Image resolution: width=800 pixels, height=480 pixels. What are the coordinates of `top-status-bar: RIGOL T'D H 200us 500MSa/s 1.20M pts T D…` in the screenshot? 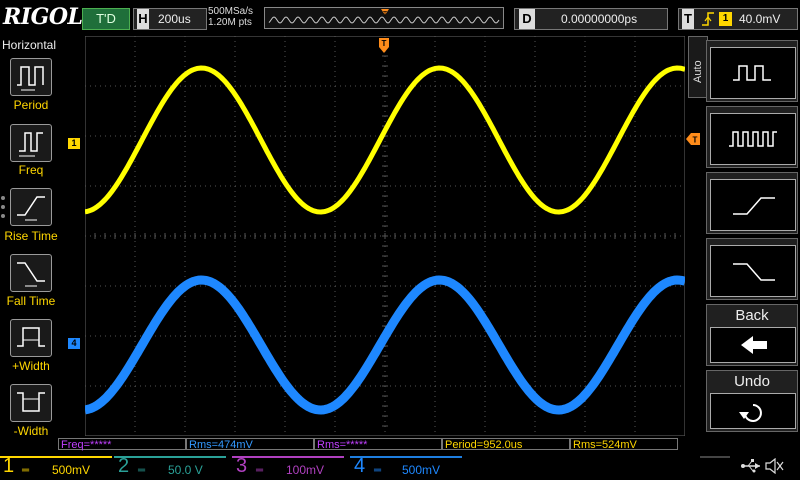 It's located at (400, 18).